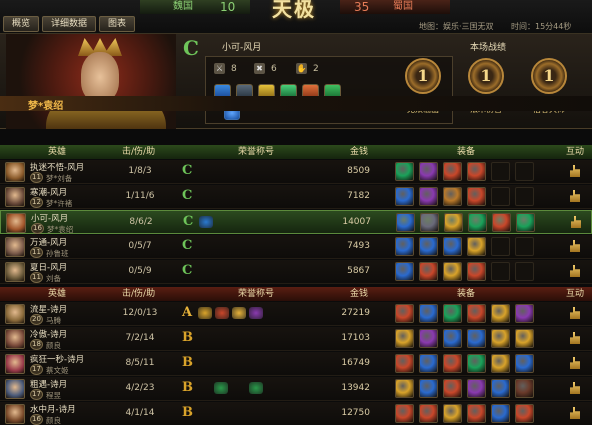 Image resolution: width=592 pixels, height=425 pixels. I want to click on player-row: 冷傲-诗月 18 颜良 7/2/14 B 17103, so click(296, 339).